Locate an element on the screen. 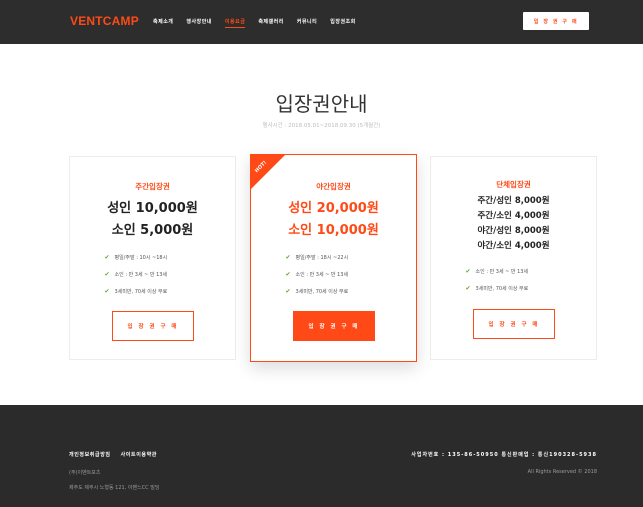 The height and width of the screenshot is (507, 643). company-name: (주)이벤트포츠 is located at coordinates (85, 473).